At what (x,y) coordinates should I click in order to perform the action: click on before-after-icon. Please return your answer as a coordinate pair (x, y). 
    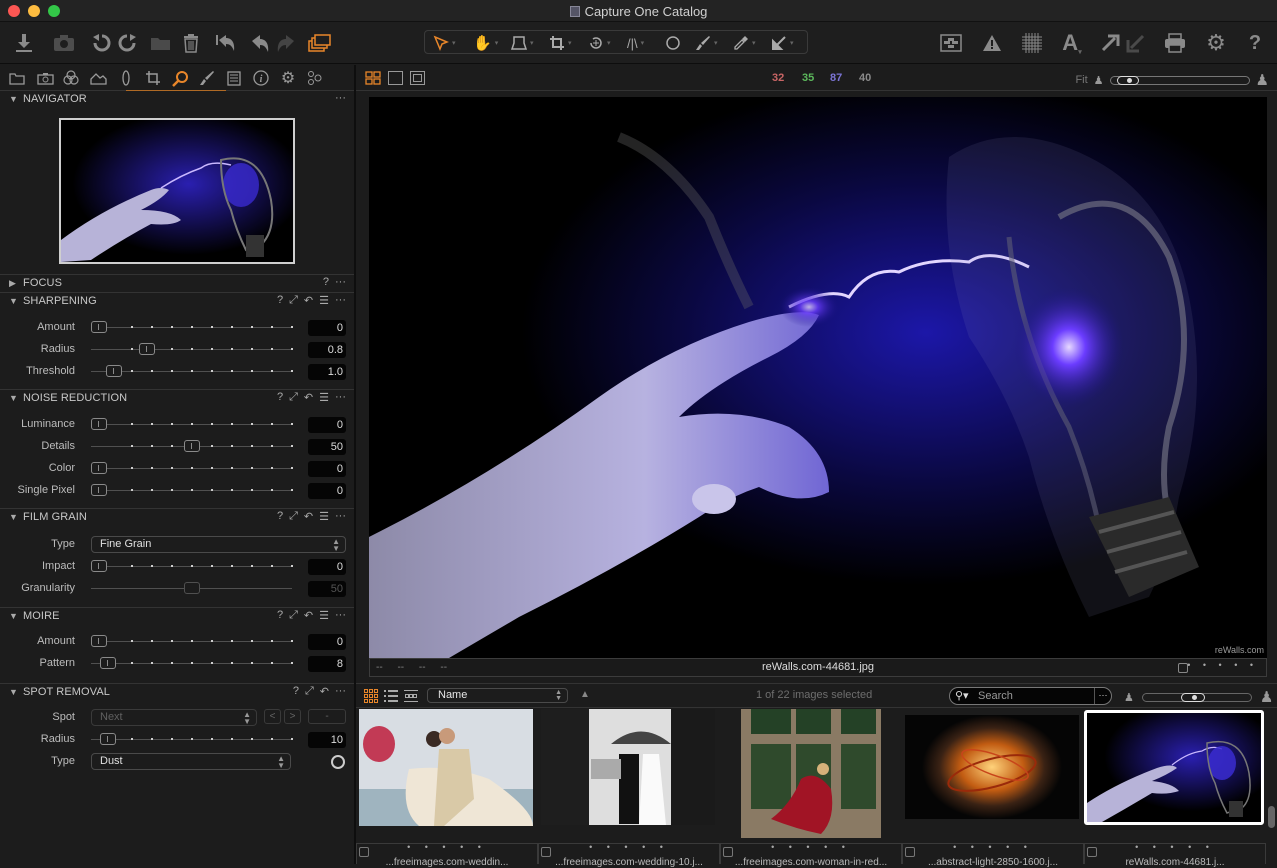
    Looking at the image, I should click on (951, 43).